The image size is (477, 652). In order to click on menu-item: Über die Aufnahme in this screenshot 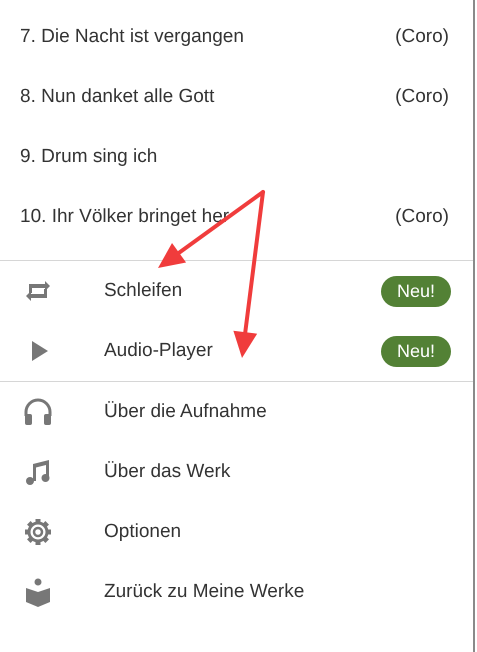, I will do `click(236, 412)`.